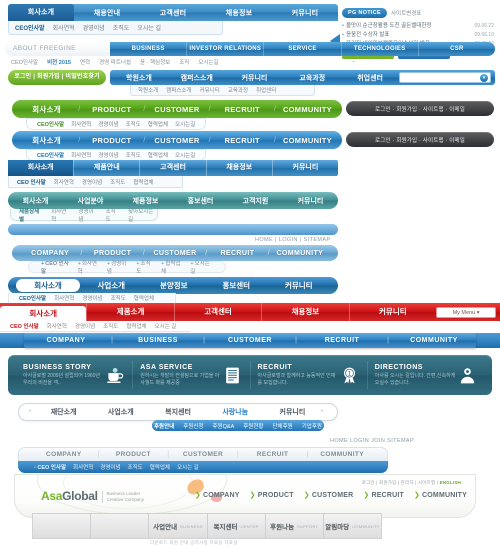 Image resolution: width=500 pixels, height=546 pixels. Describe the element at coordinates (112, 253) in the screenshot. I see `nav-item: PRODUCT` at that location.